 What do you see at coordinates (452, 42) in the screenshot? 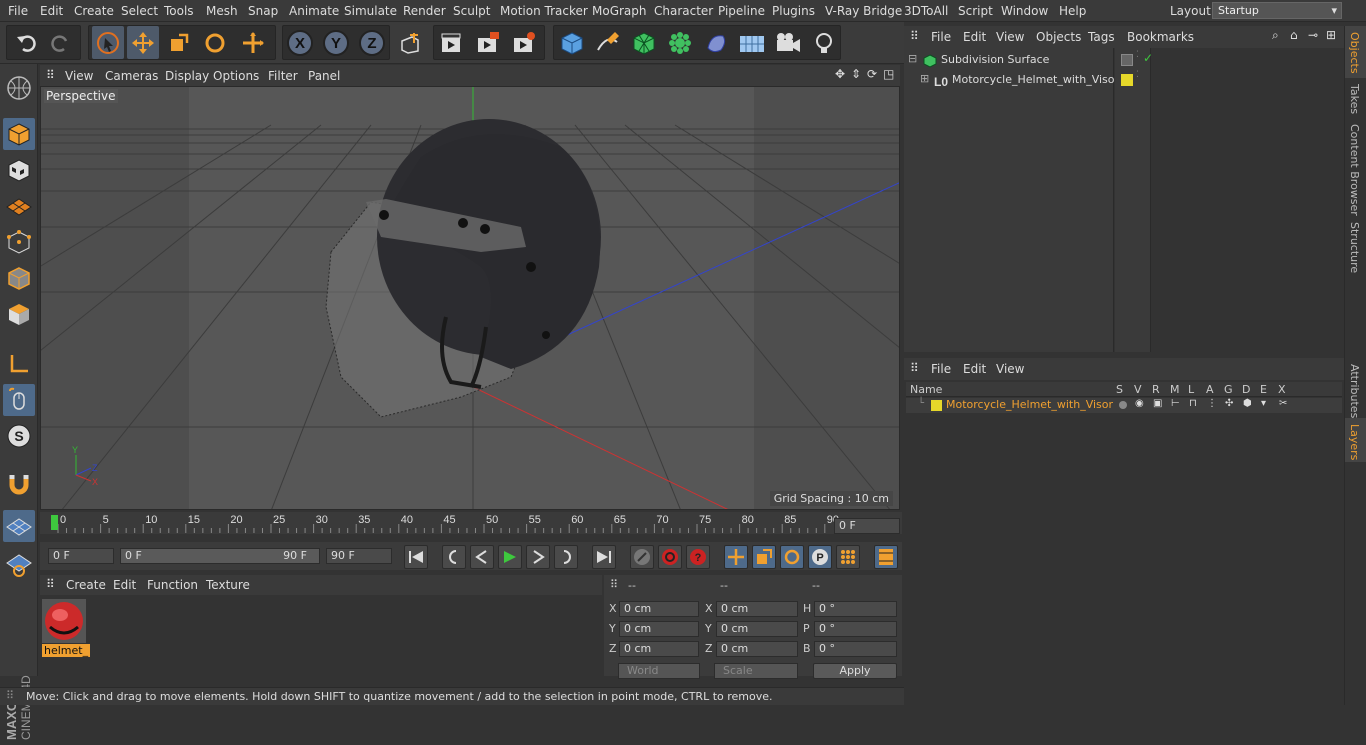
I see `render-view-icon` at bounding box center [452, 42].